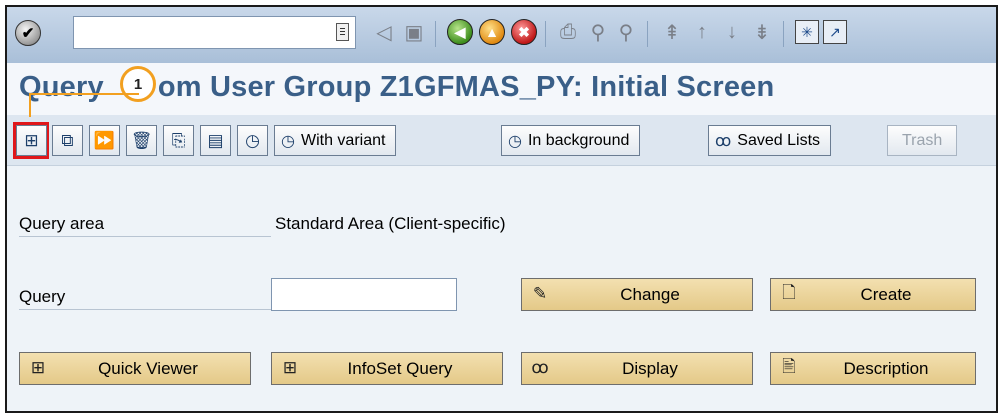 The height and width of the screenshot is (419, 1005). I want to click on in-background-label: In background, so click(578, 140).